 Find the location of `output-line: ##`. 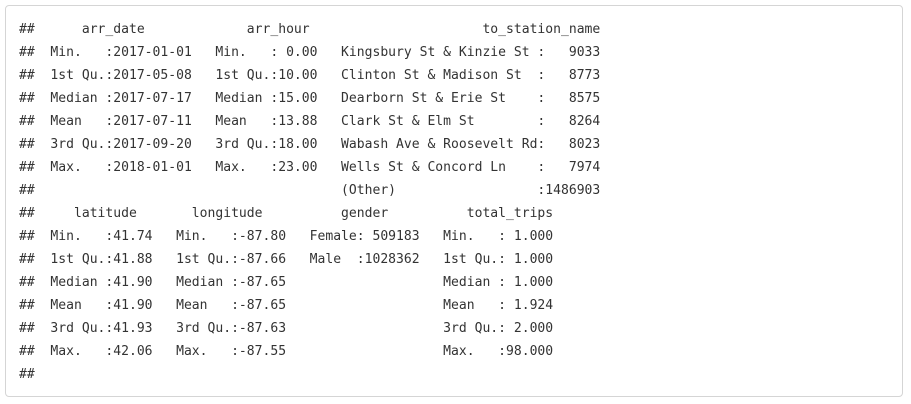

output-line: ## is located at coordinates (27, 374).